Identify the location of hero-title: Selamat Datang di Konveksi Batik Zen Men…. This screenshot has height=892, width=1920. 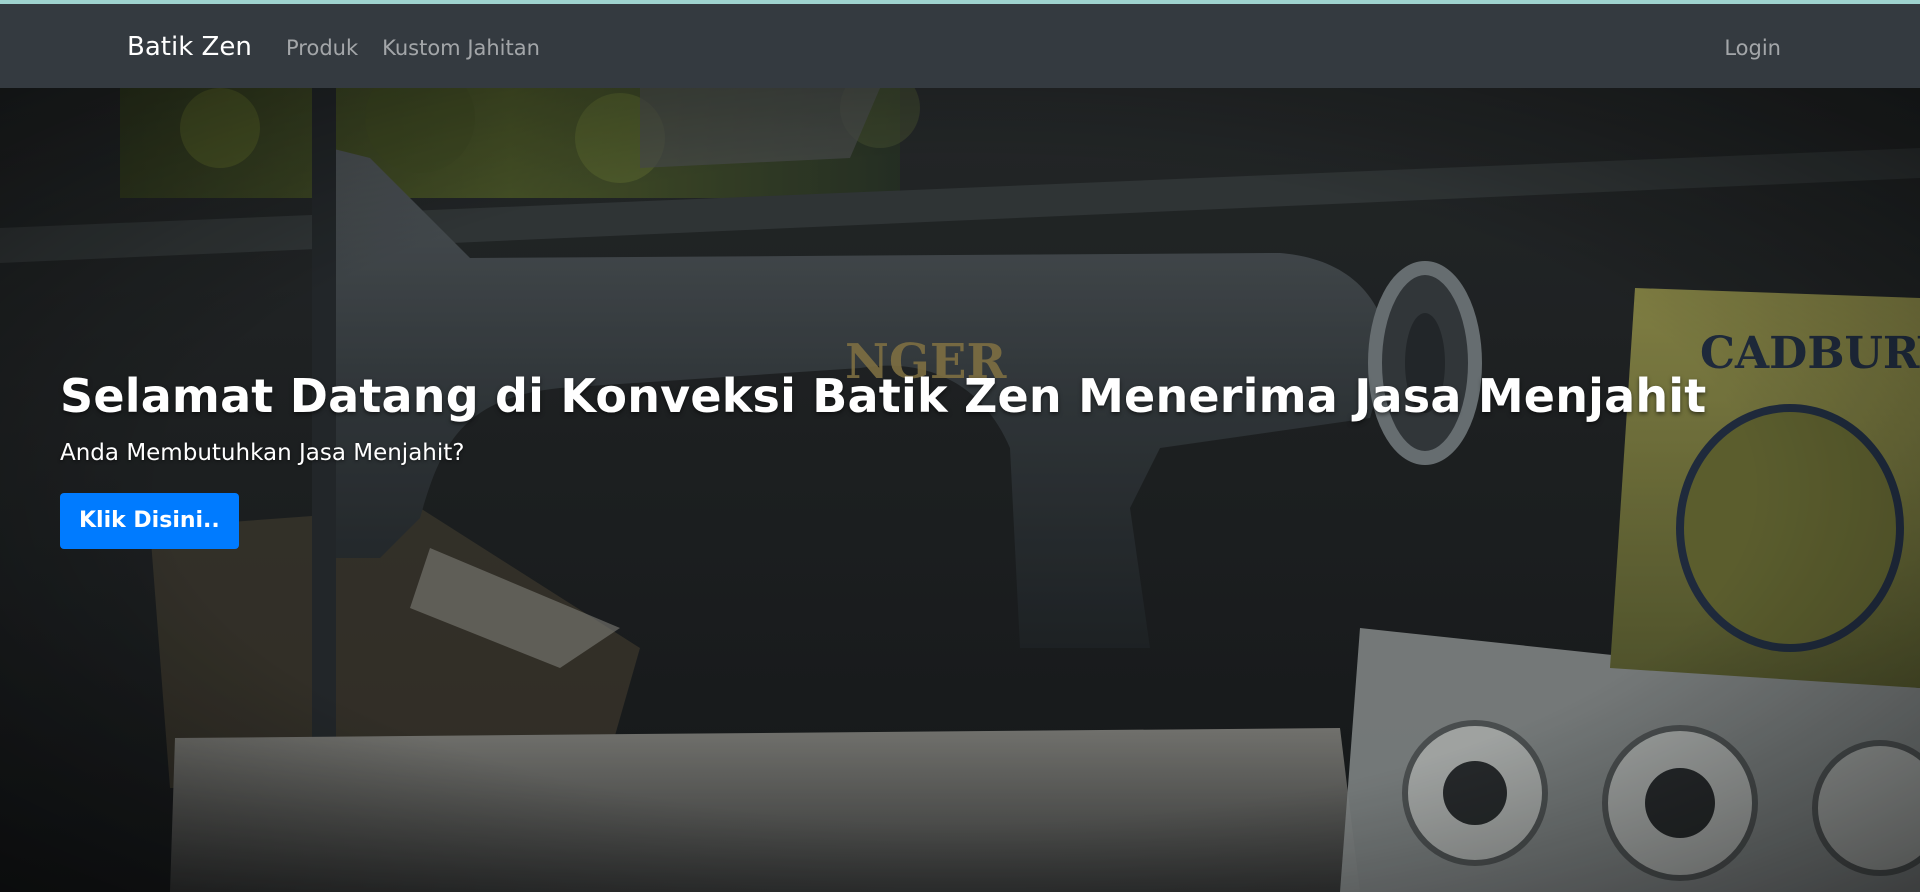
(883, 396).